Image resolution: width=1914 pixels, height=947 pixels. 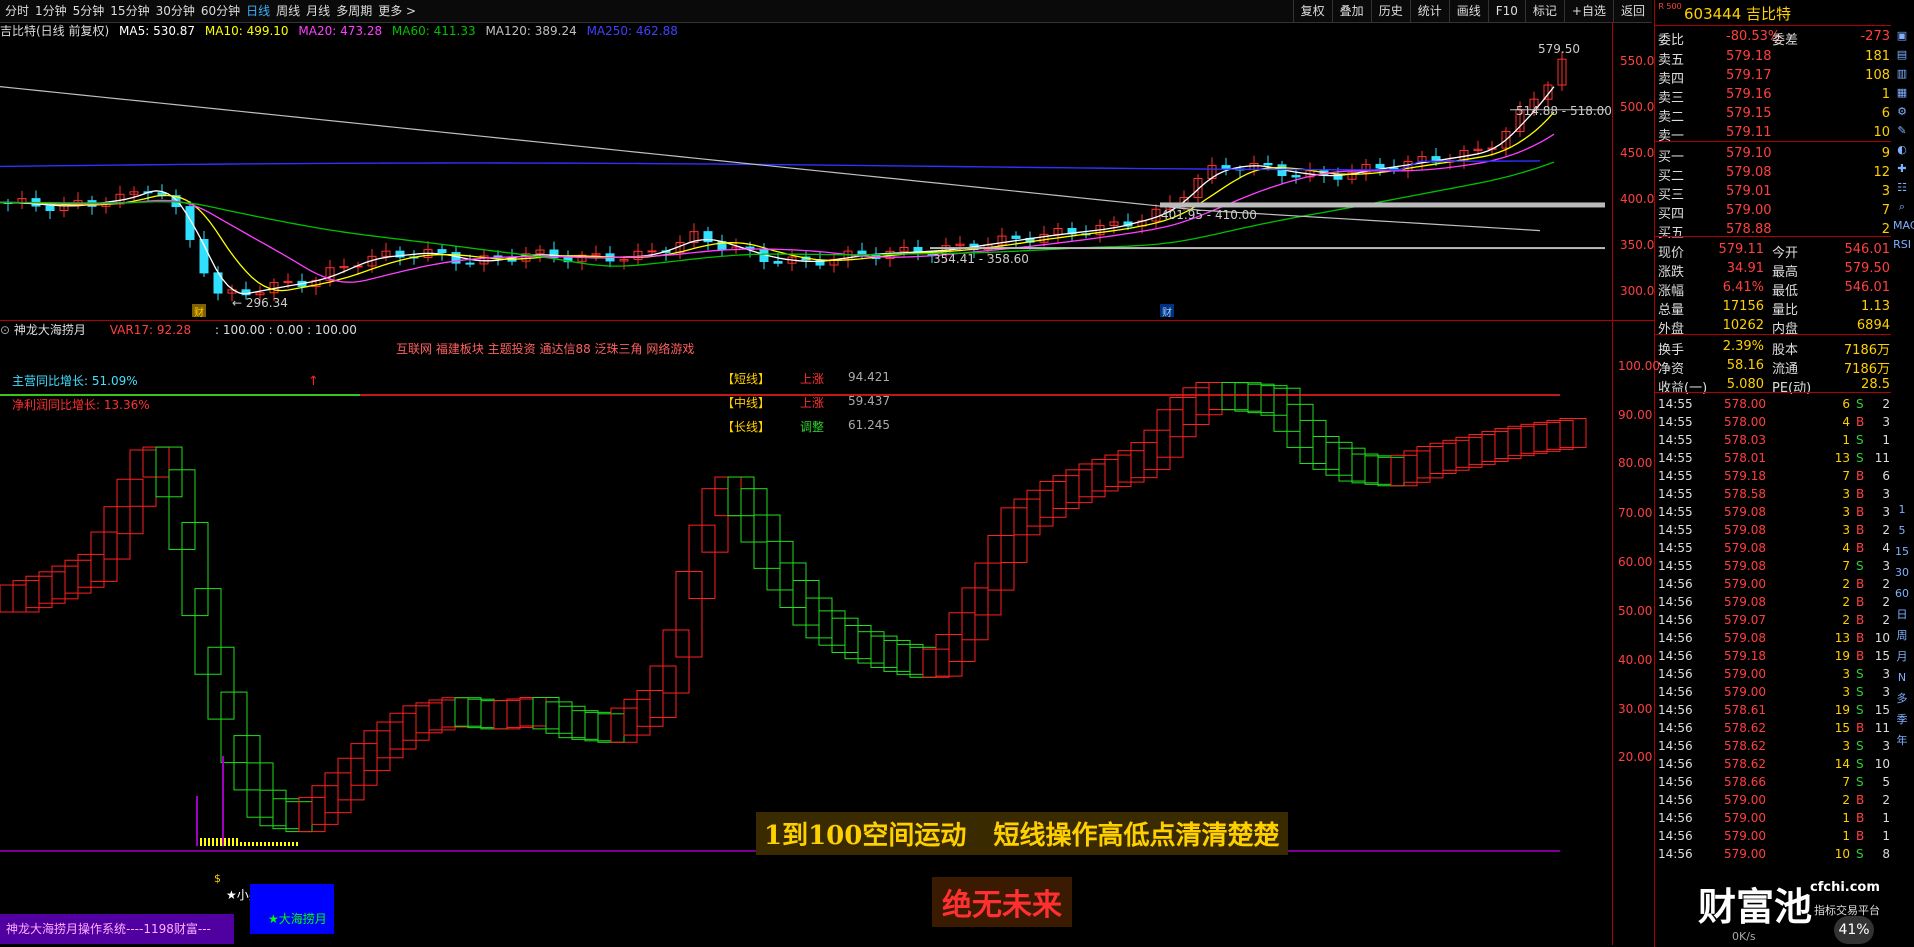 I want to click on timeframe-tab: 更多 >, so click(x=397, y=11).